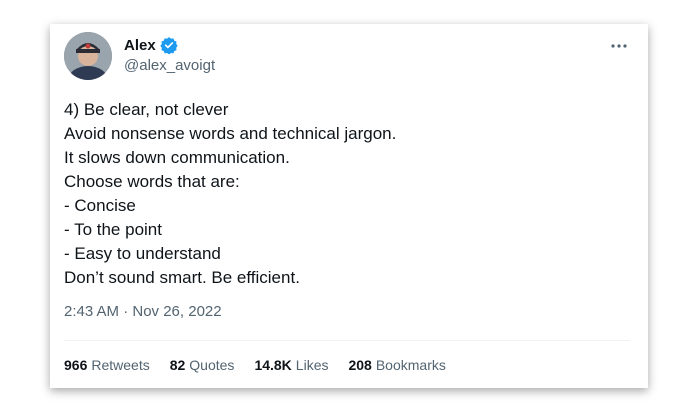 This screenshot has height=420, width=700. Describe the element at coordinates (146, 109) in the screenshot. I see `tweet-text-line: 4) Be clear, not clever` at that location.